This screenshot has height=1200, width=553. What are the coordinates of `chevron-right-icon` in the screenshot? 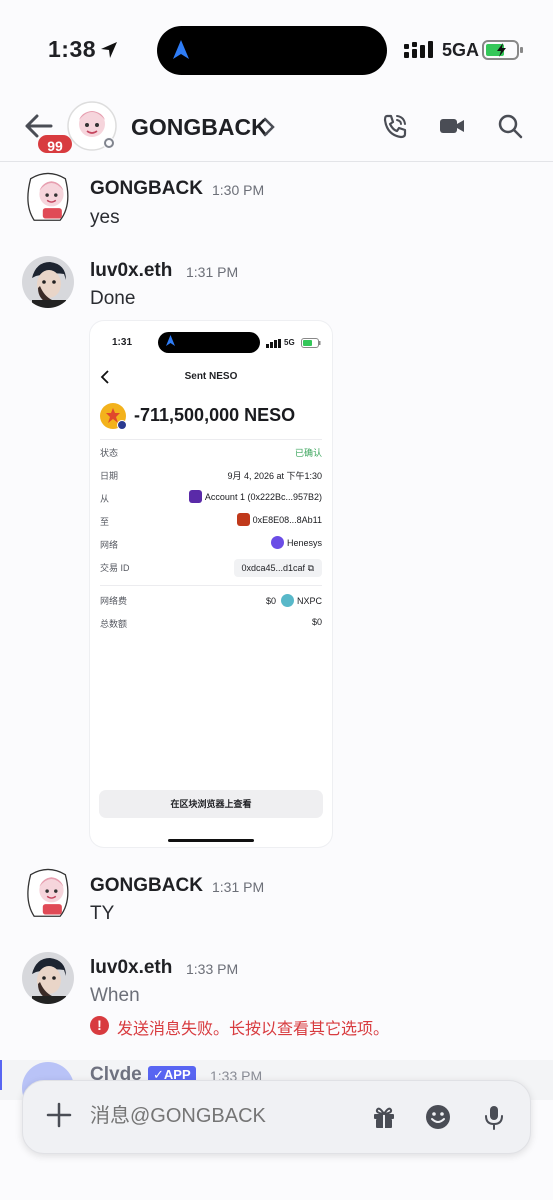 It's located at (269, 127).